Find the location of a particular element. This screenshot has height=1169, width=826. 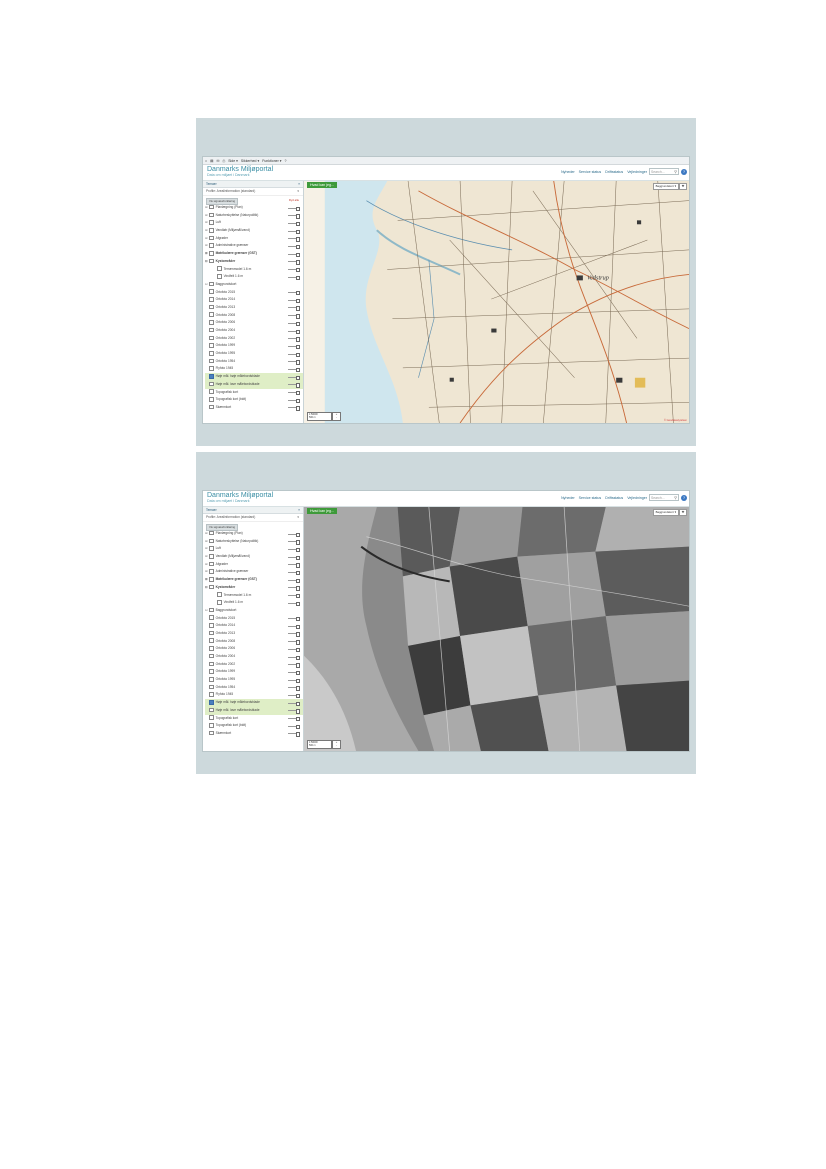

layer-row: ⊞ Afgrøder is located at coordinates (254, 565).